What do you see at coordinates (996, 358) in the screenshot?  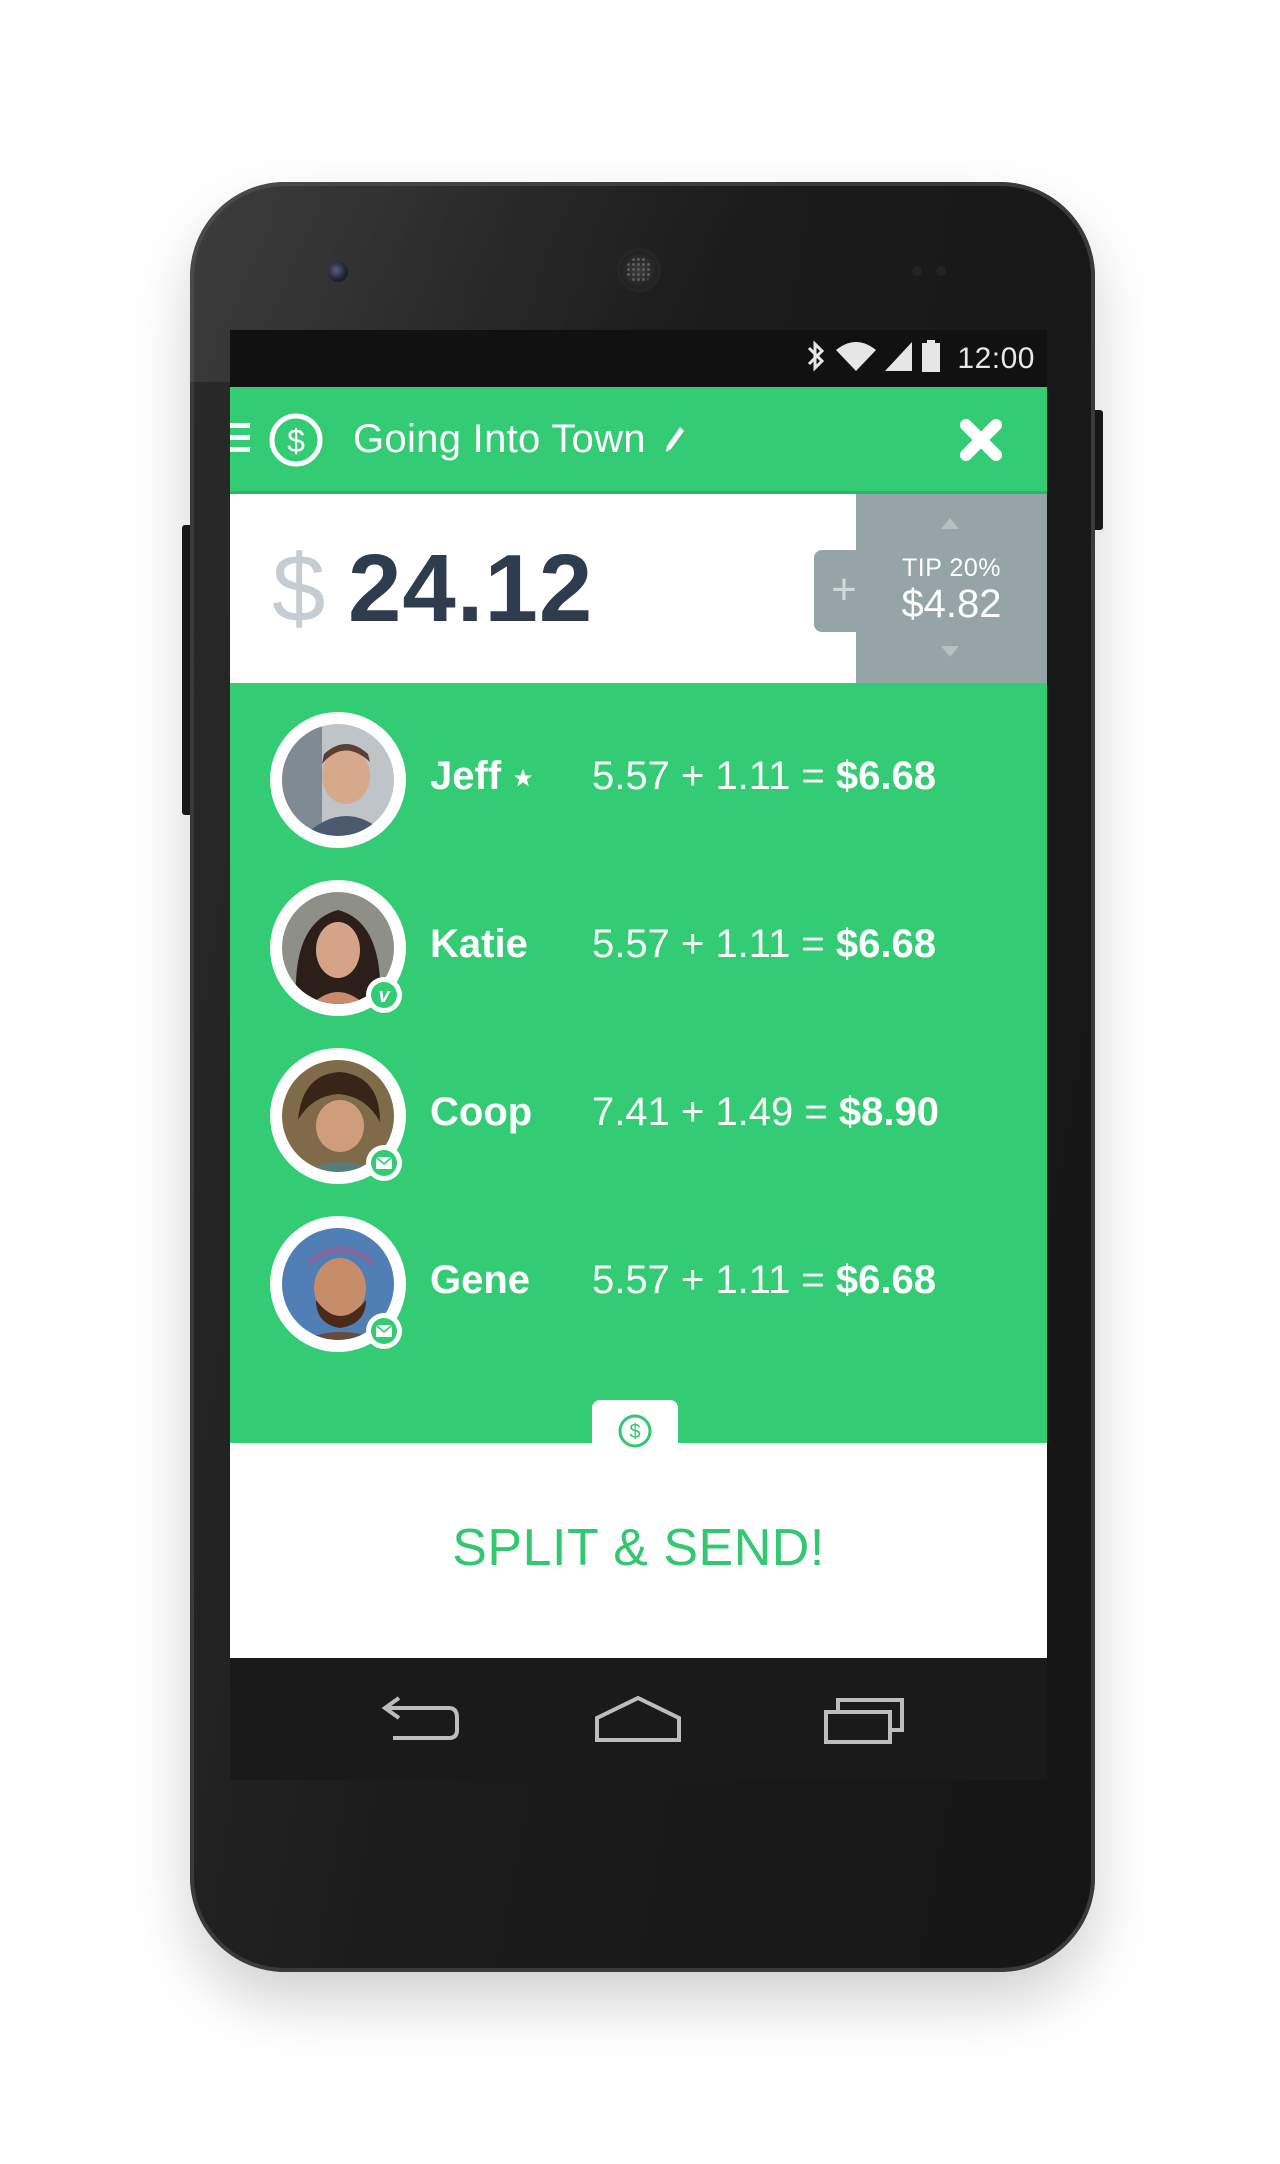 I see `status-time: 12:00` at bounding box center [996, 358].